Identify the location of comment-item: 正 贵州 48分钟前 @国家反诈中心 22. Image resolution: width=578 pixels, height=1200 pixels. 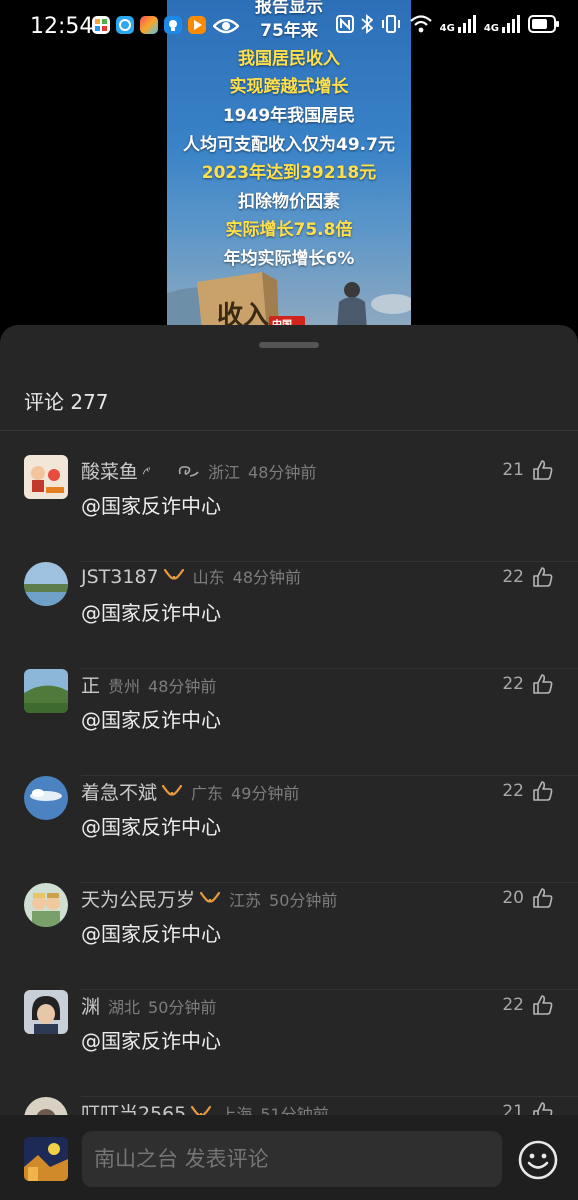
(289, 722).